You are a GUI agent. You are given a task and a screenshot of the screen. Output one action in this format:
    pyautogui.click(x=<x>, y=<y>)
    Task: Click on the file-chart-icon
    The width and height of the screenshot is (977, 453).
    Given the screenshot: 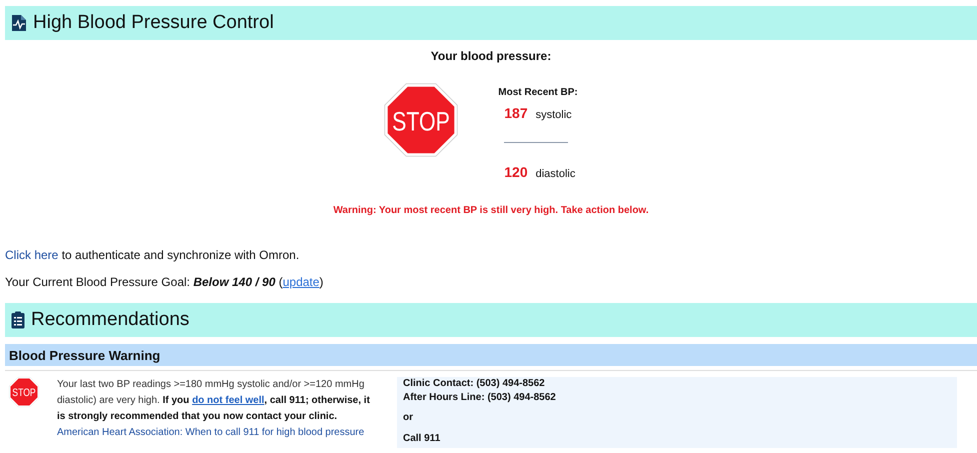 What is the action you would take?
    pyautogui.click(x=19, y=23)
    